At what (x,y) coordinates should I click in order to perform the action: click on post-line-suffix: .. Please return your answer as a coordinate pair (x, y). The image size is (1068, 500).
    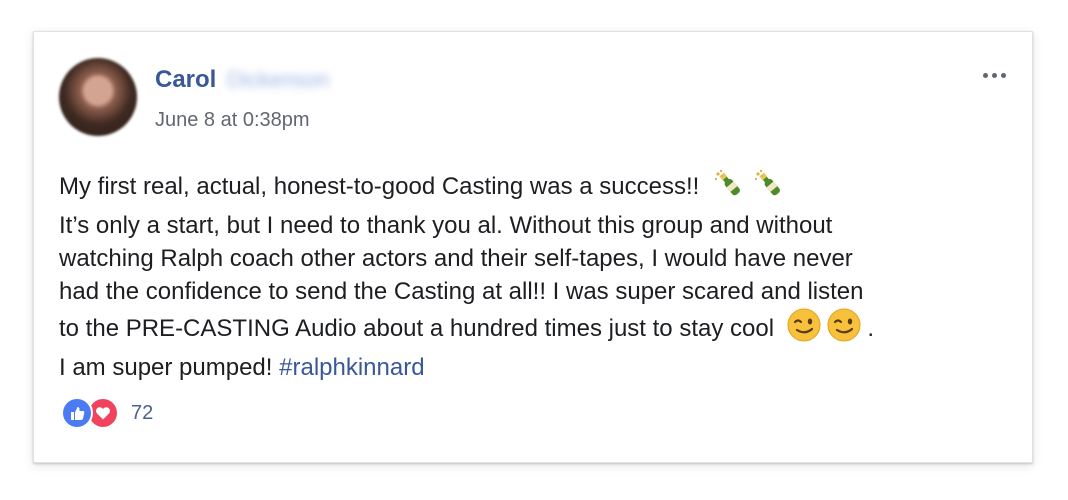
    Looking at the image, I should click on (871, 328).